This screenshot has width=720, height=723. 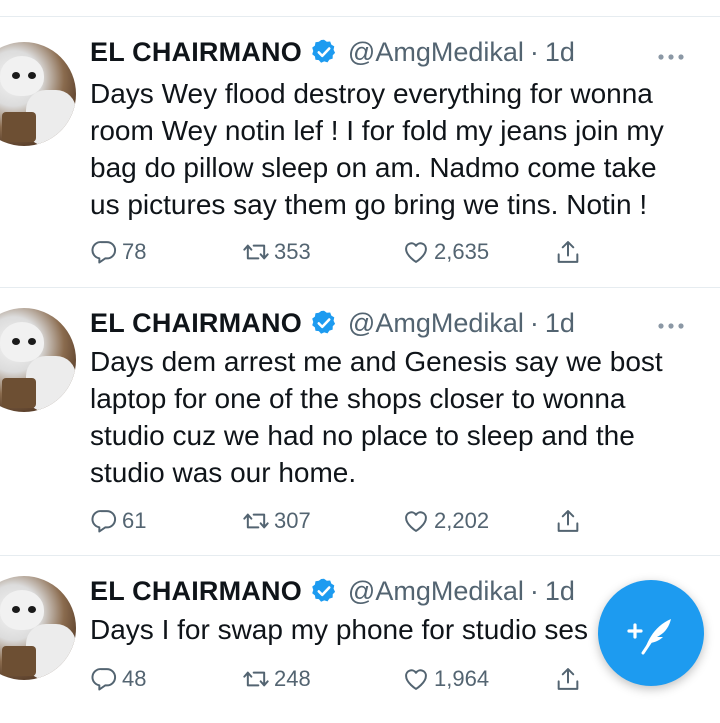 What do you see at coordinates (134, 251) in the screenshot?
I see `reply-count: 78` at bounding box center [134, 251].